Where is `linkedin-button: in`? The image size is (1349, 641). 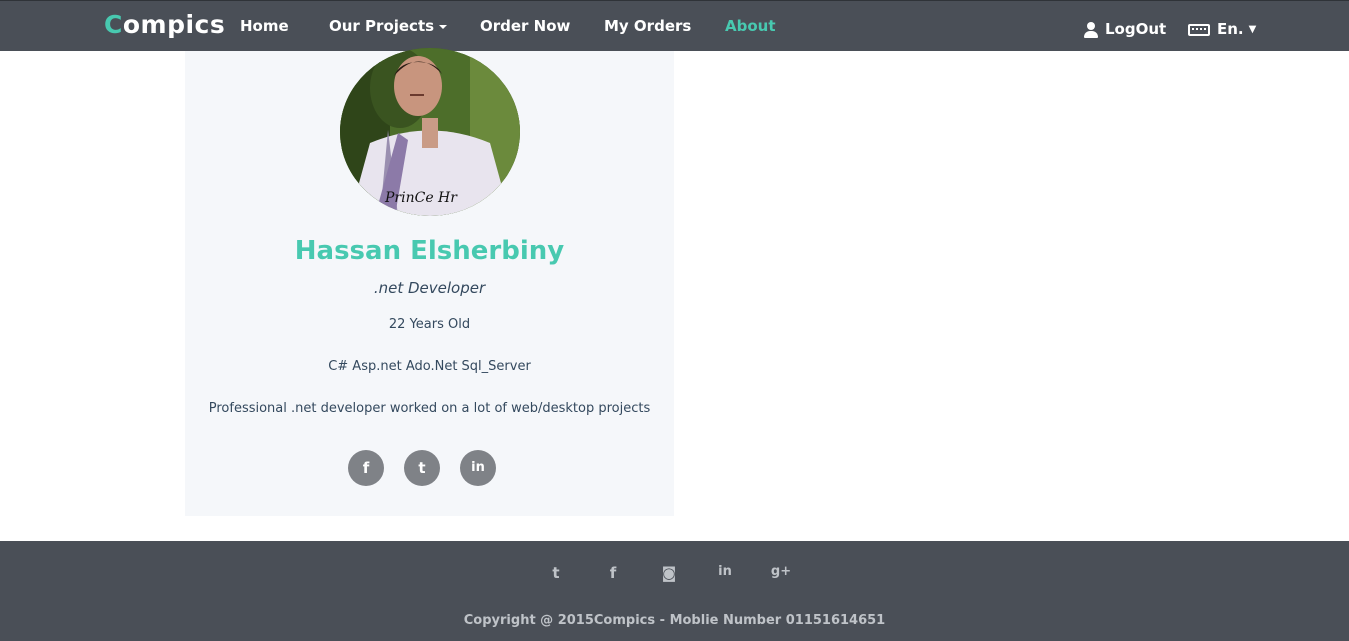
linkedin-button: in is located at coordinates (478, 468).